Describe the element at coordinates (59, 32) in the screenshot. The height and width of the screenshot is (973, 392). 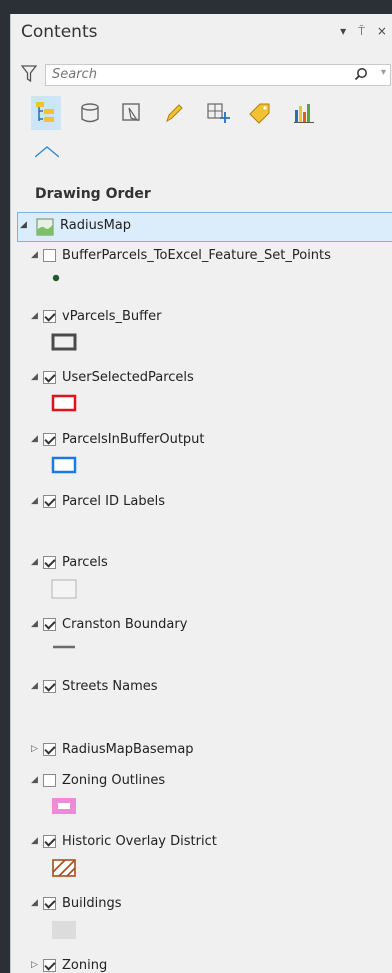
I see `pane-title: Contents` at that location.